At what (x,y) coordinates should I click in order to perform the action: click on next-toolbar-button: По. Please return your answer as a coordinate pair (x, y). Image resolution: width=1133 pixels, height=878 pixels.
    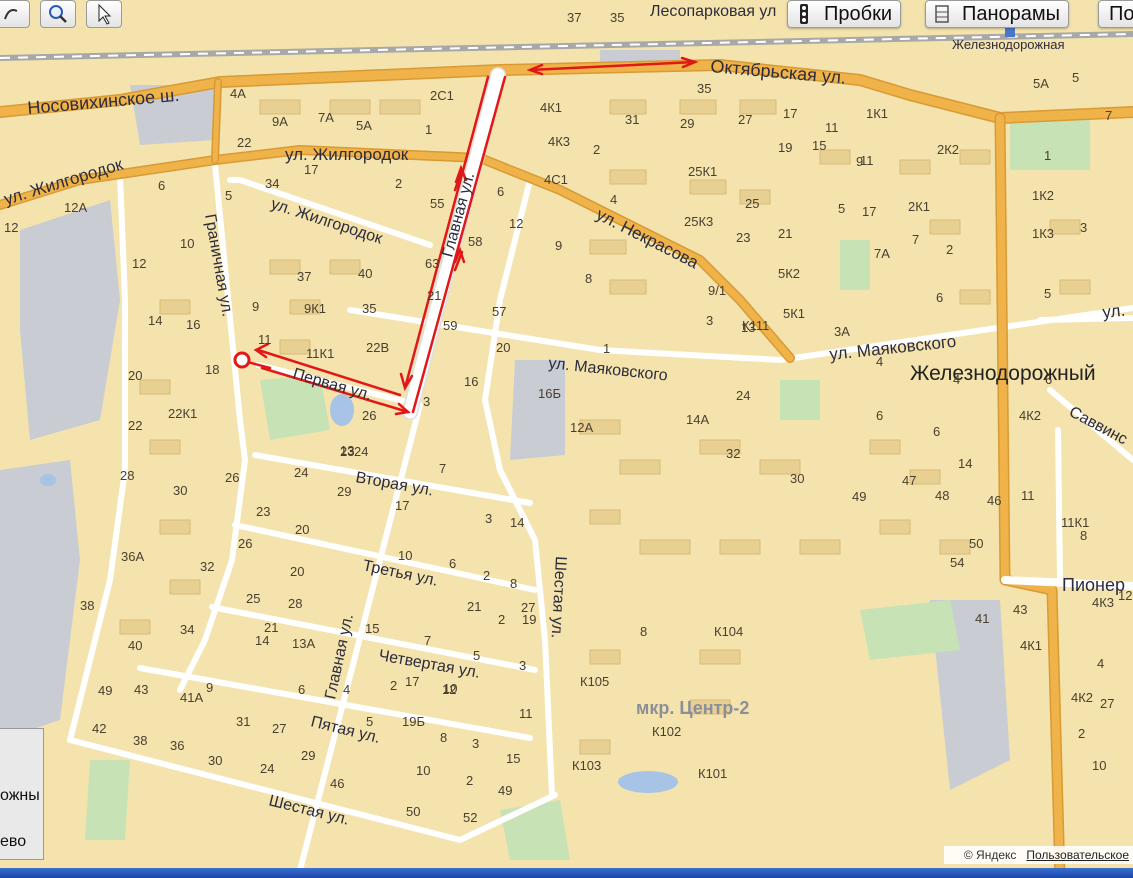
    Looking at the image, I should click on (1115, 14).